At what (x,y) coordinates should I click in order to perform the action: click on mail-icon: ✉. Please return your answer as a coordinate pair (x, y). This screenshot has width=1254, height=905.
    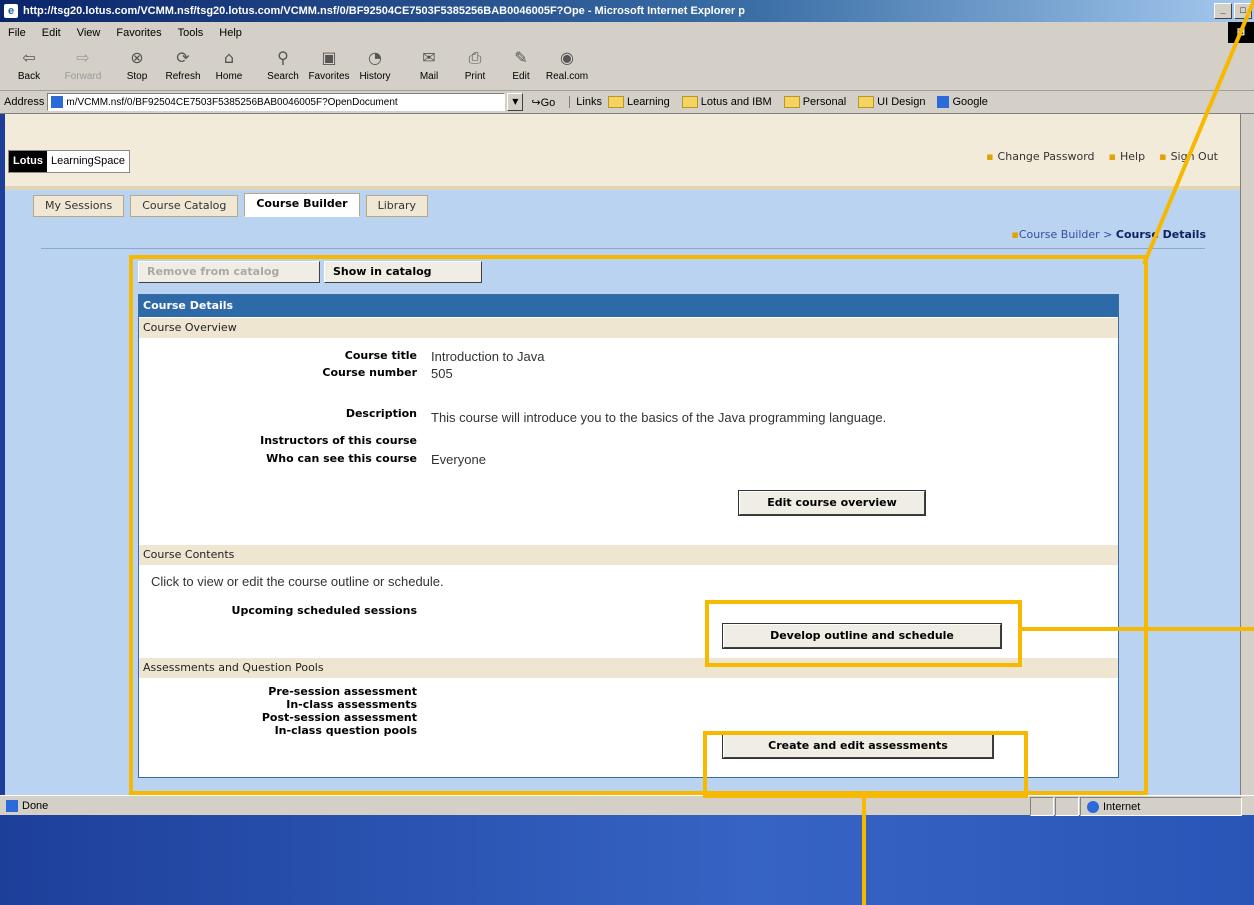
    Looking at the image, I should click on (429, 57).